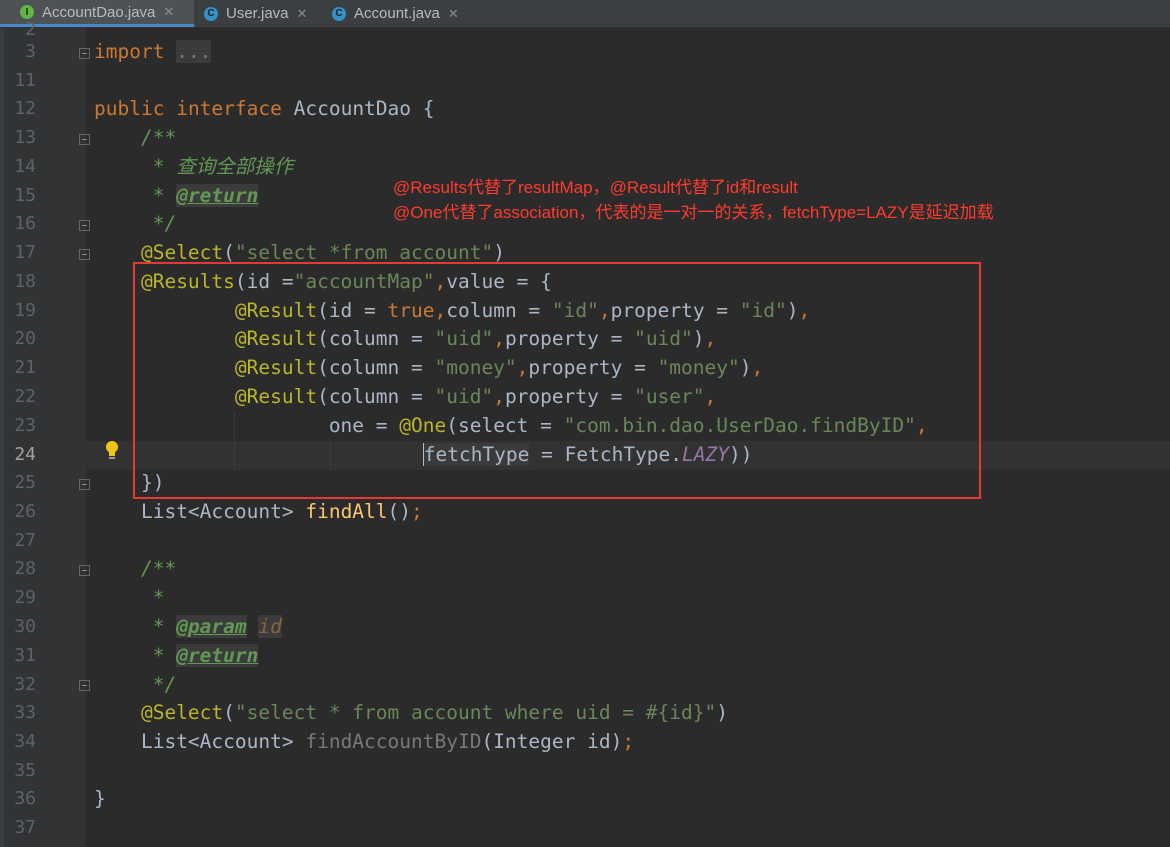  What do you see at coordinates (136, 655) in the screenshot?
I see `code-line: 31 * @return` at bounding box center [136, 655].